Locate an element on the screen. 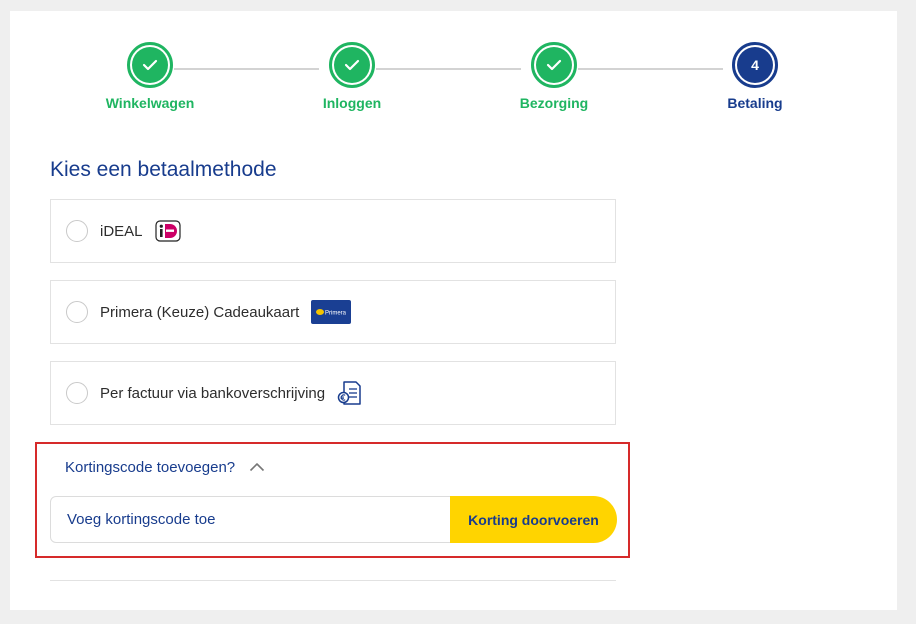  payment-option-primera: Primera (Keuze) Cadeaukaart Primera is located at coordinates (333, 312).